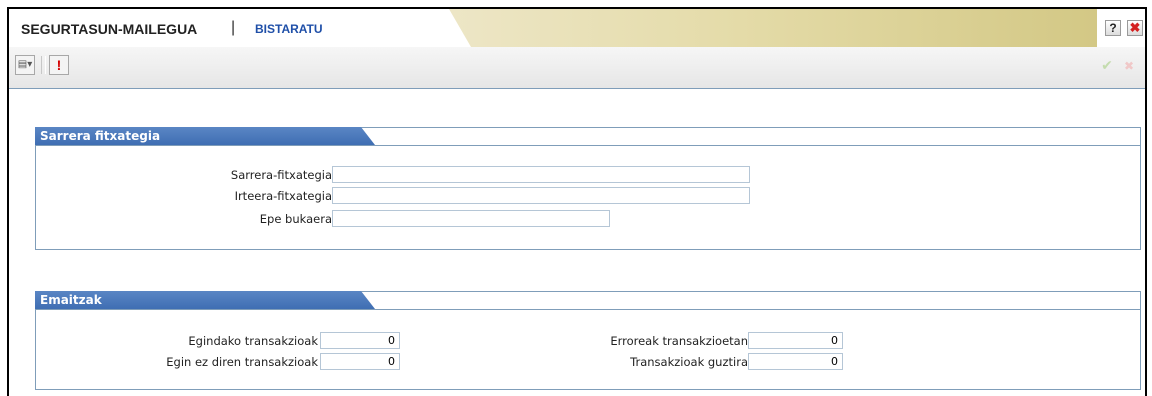 This screenshot has width=1152, height=396. Describe the element at coordinates (588, 136) in the screenshot. I see `panel-header: Sarrera fitxategia` at that location.